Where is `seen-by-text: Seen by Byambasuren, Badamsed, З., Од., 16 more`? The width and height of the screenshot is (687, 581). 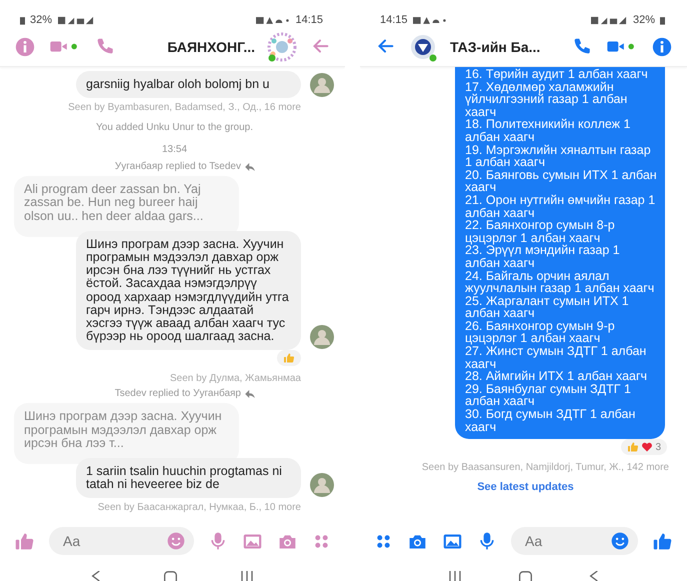
seen-by-text: Seen by Byambasuren, Badamsed, З., Од., 16 more is located at coordinates (184, 108).